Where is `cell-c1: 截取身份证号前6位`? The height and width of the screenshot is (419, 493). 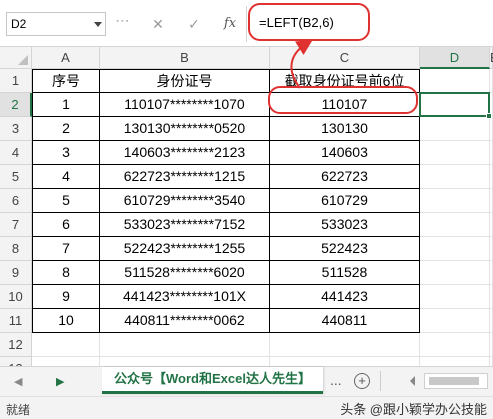 cell-c1: 截取身份证号前6位 is located at coordinates (345, 81).